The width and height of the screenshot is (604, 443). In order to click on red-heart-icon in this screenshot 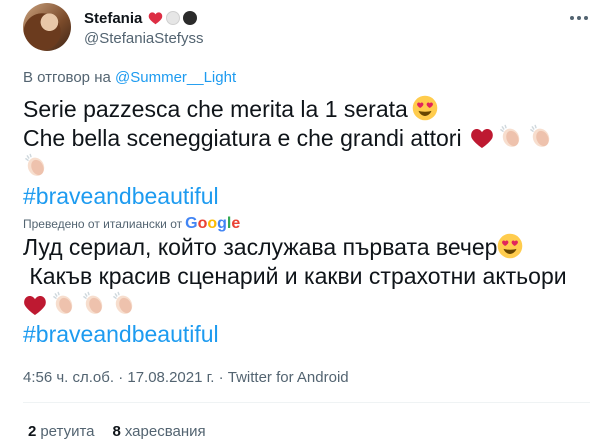, I will do `click(156, 18)`.